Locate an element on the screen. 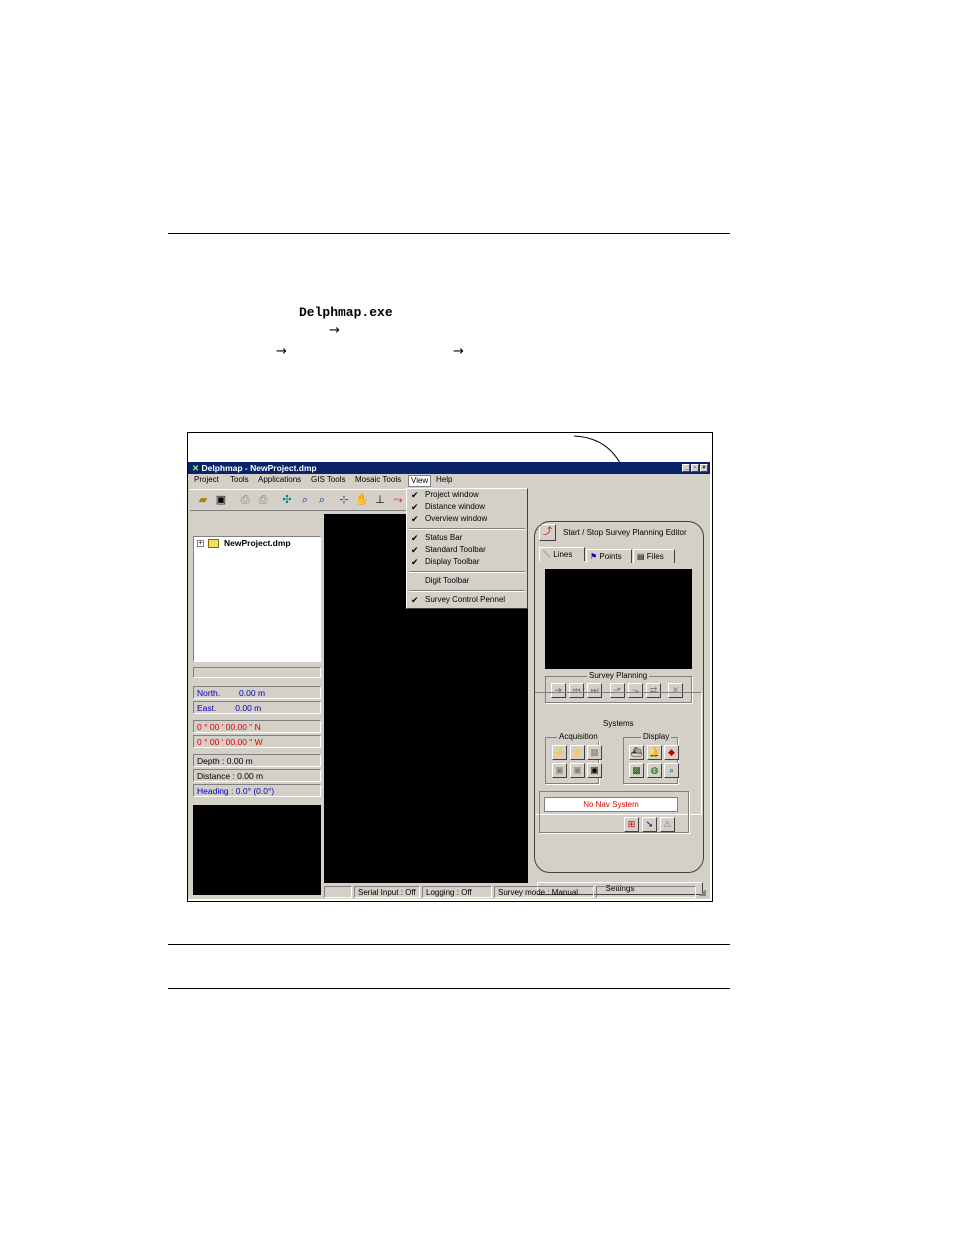 Image resolution: width=954 pixels, height=1235 pixels. panel-top-strip is located at coordinates (619, 499).